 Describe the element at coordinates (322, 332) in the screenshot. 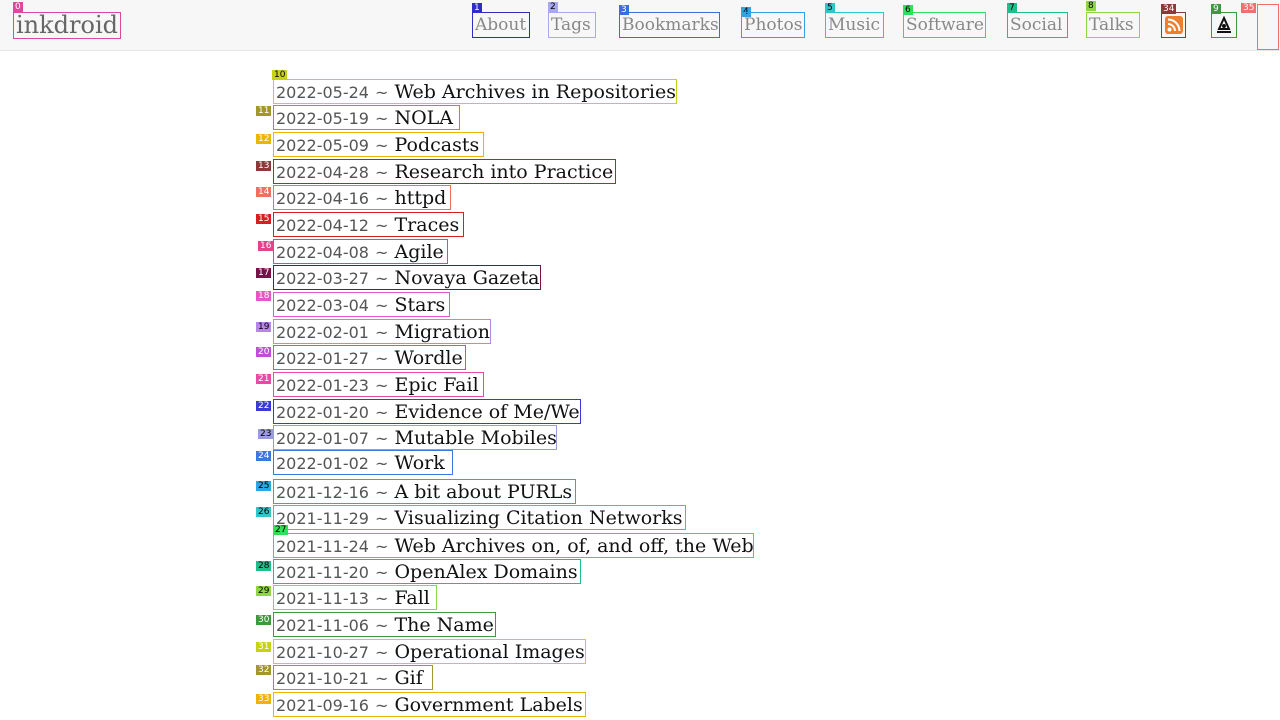

I see `post-date: 2022-02-01` at that location.